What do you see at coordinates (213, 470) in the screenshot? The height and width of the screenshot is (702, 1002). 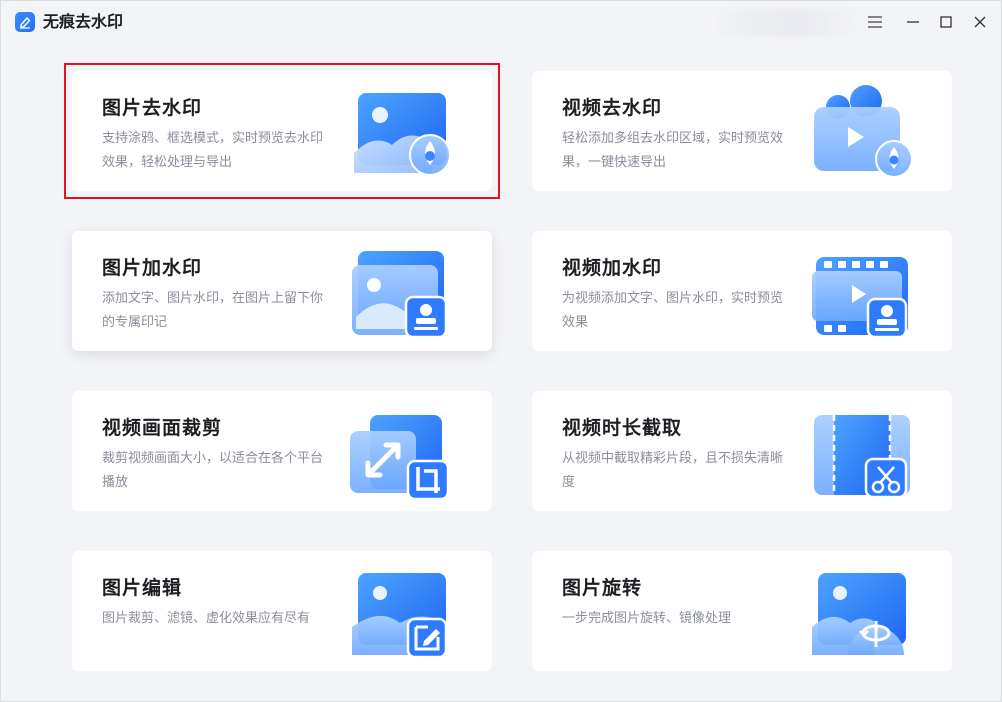 I see `card-description: 裁剪视频画面大小，以适合在各个平台播放` at bounding box center [213, 470].